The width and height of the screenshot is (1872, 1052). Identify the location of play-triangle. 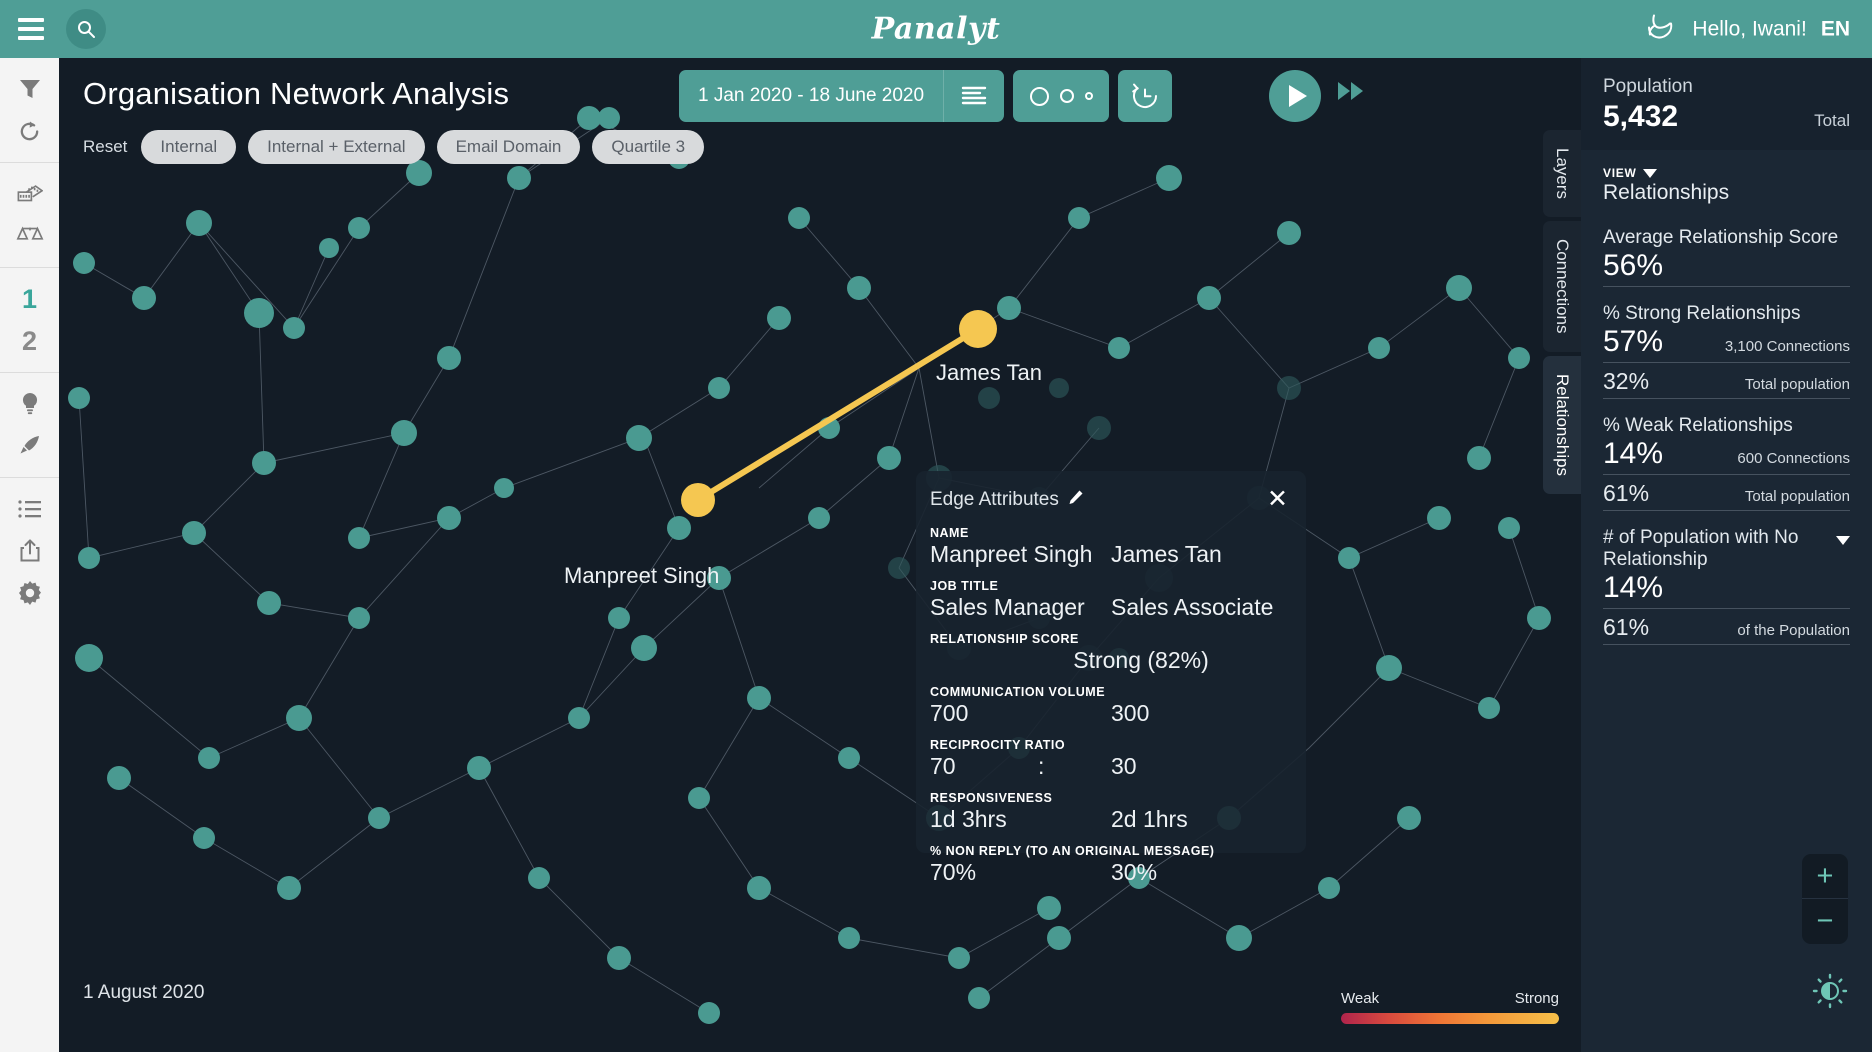
(1297, 96).